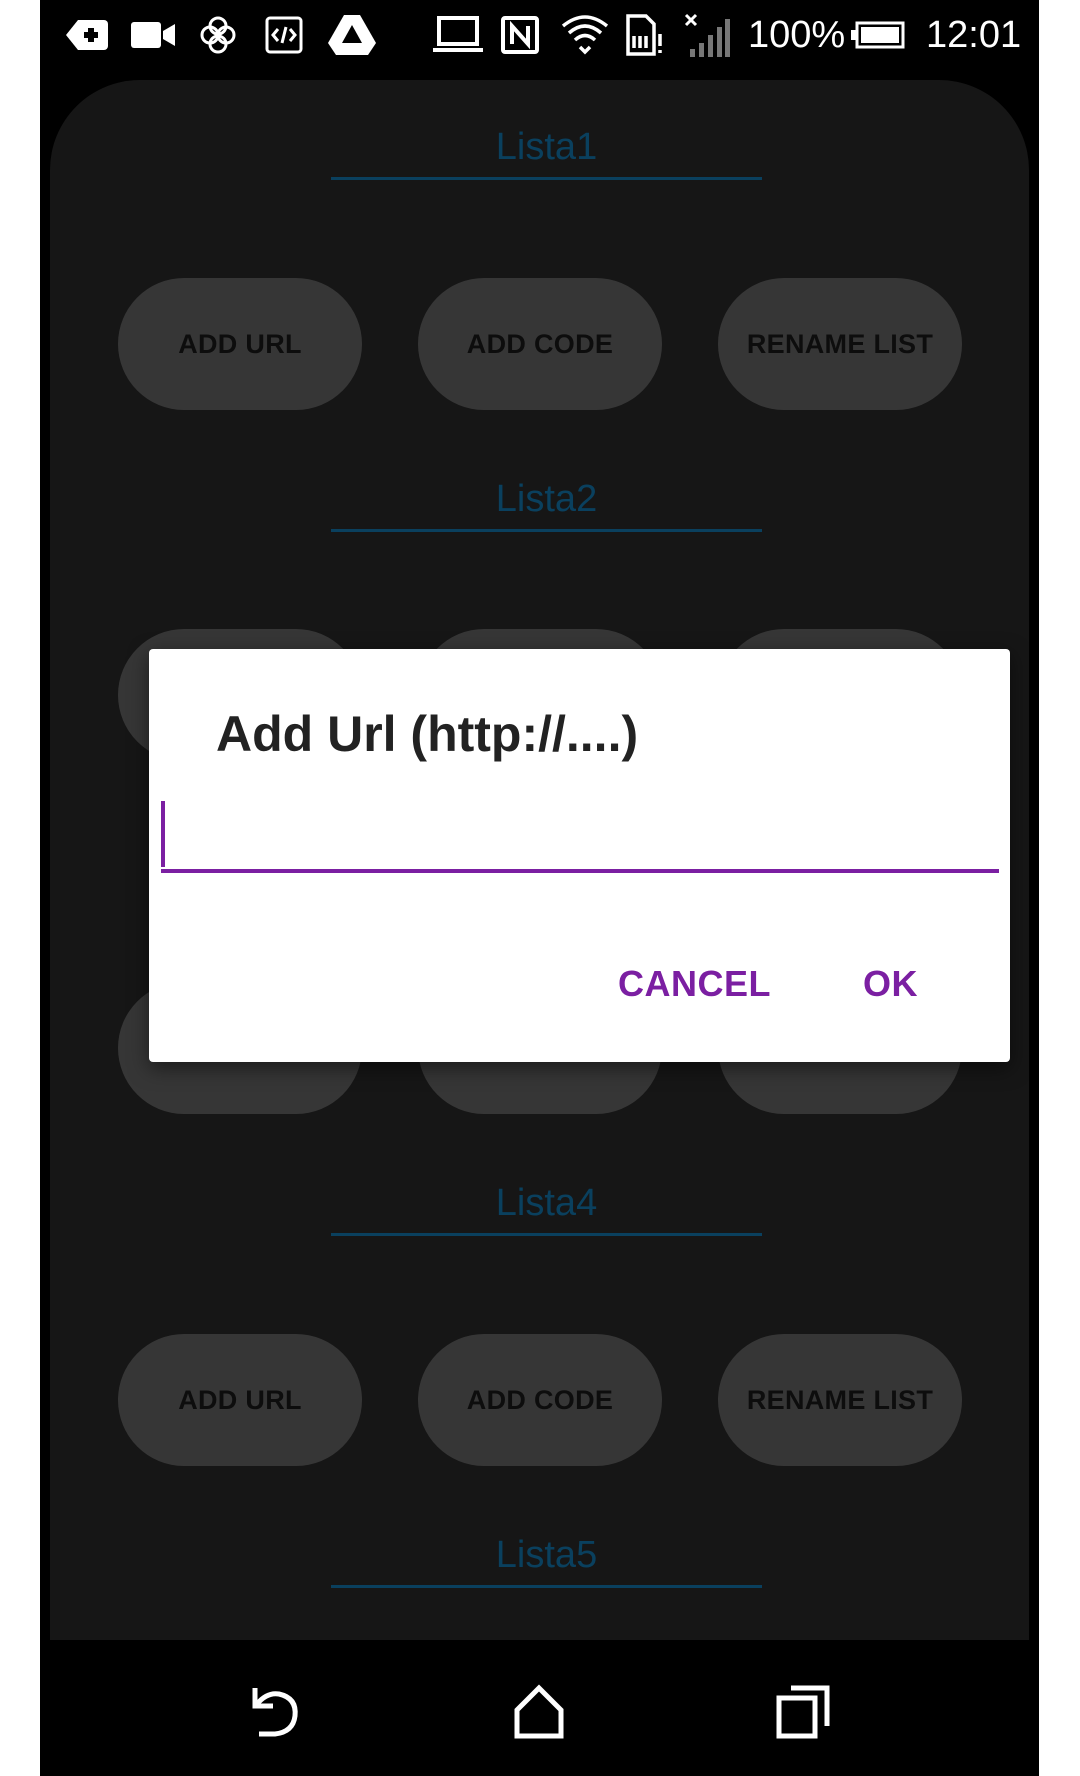 This screenshot has width=1080, height=1776. I want to click on nfc-icon, so click(520, 35).